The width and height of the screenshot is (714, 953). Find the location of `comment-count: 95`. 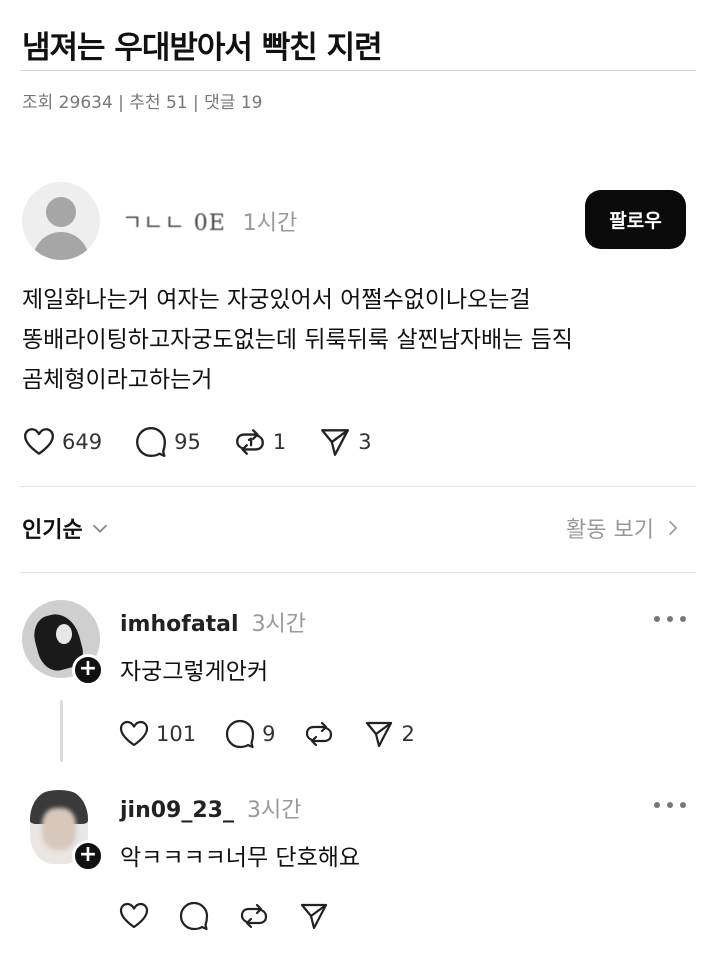

comment-count: 95 is located at coordinates (187, 442).